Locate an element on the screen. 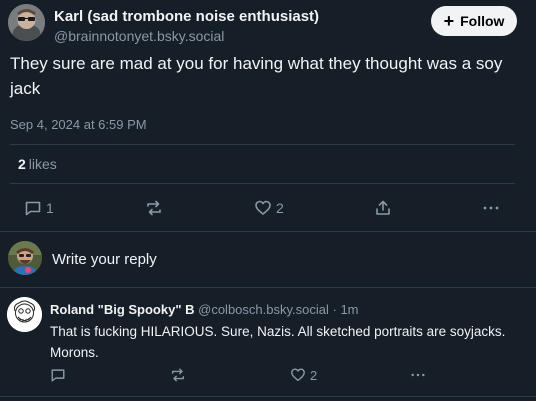 Image resolution: width=536 pixels, height=401 pixels. current-user-avatar is located at coordinates (25, 258).